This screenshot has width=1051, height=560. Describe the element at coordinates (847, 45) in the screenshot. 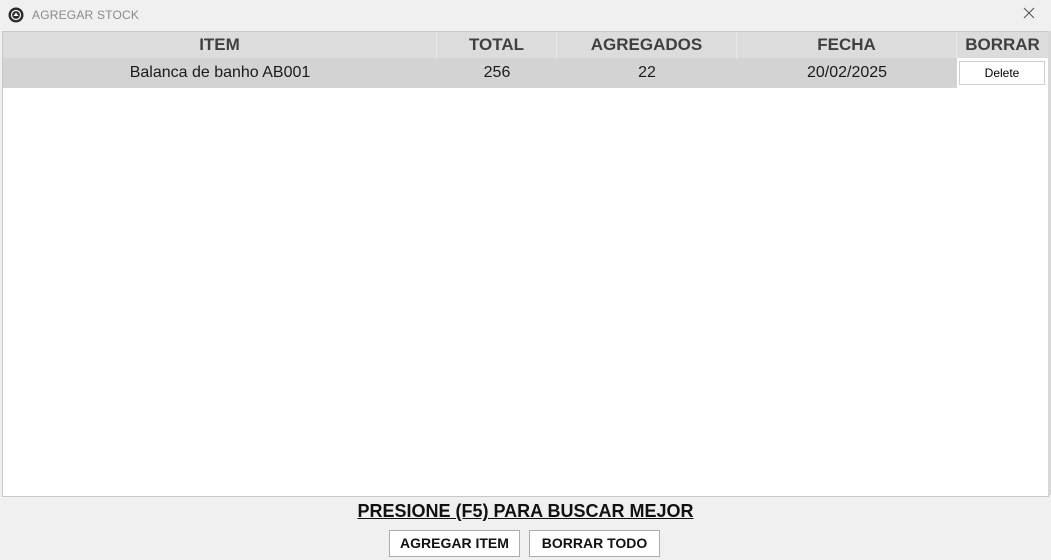

I see `column-header-fecha: FECHA` at that location.